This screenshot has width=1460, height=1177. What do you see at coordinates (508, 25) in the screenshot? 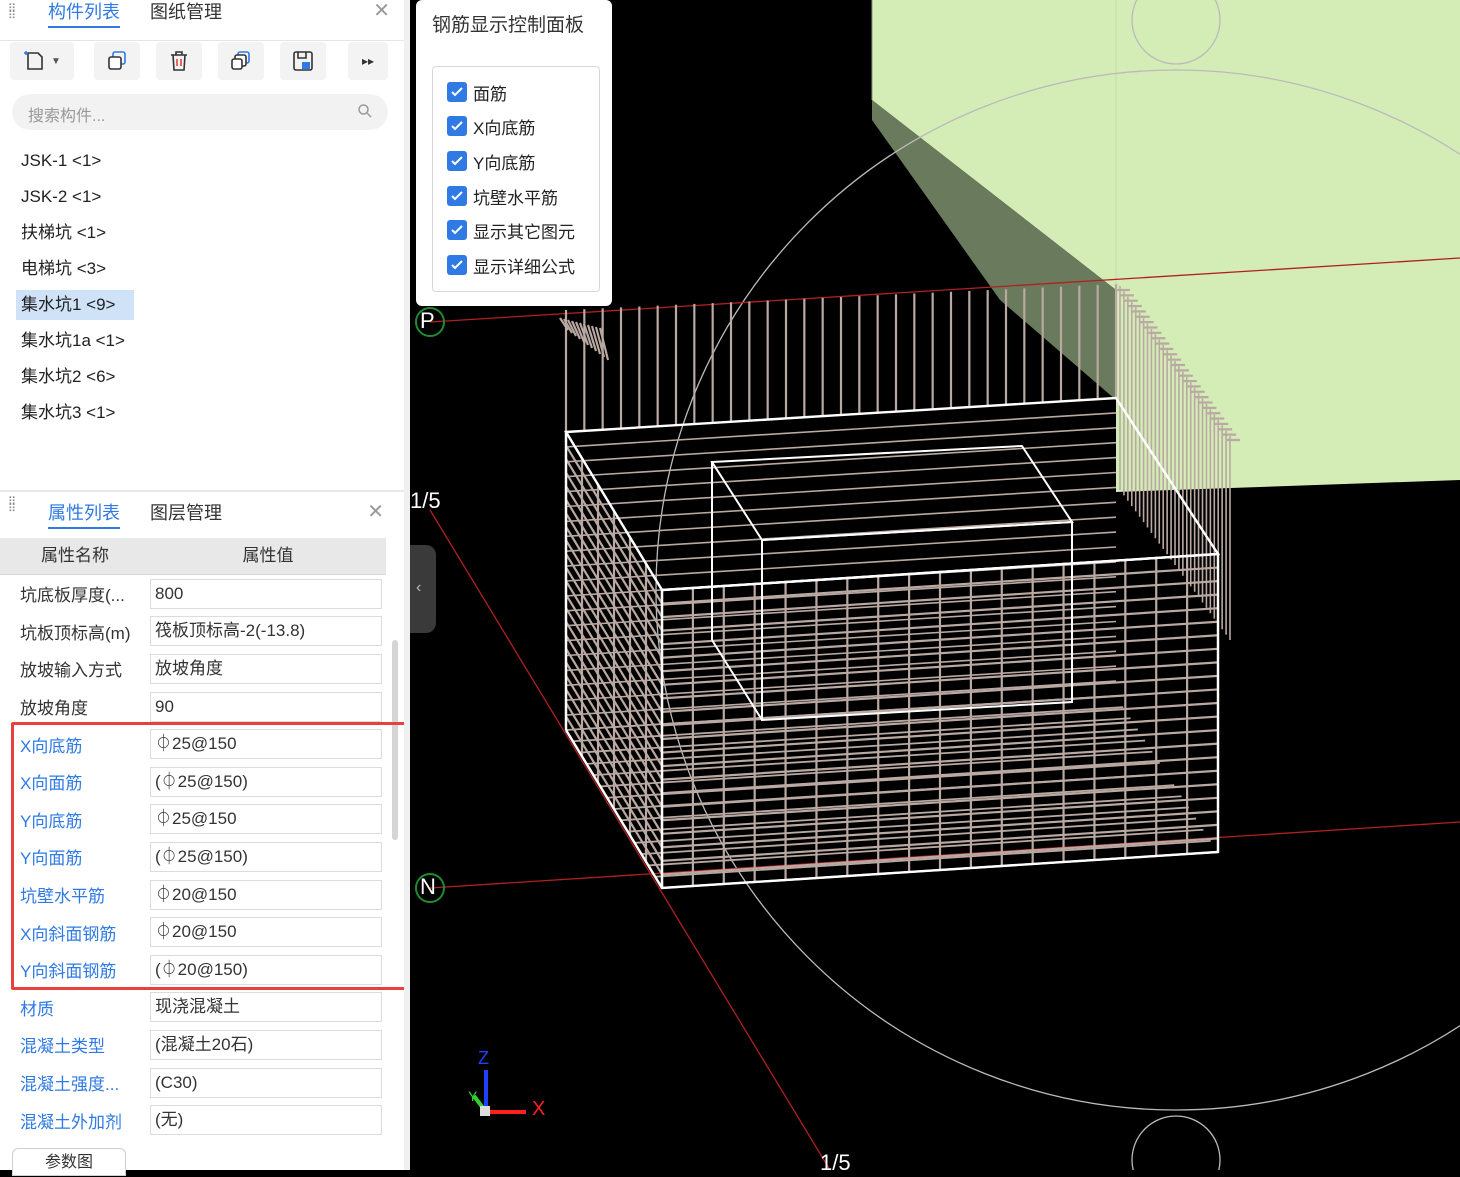
I see `control-panel-title: 钢筋显示控制面板` at bounding box center [508, 25].